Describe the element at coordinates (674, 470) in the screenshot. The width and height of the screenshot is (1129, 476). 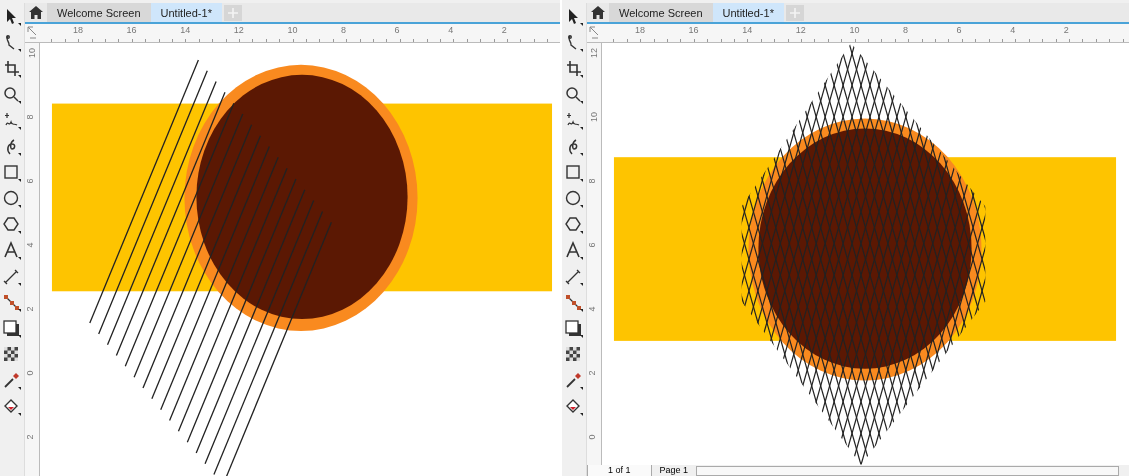
I see `page-tab: Page 1` at that location.